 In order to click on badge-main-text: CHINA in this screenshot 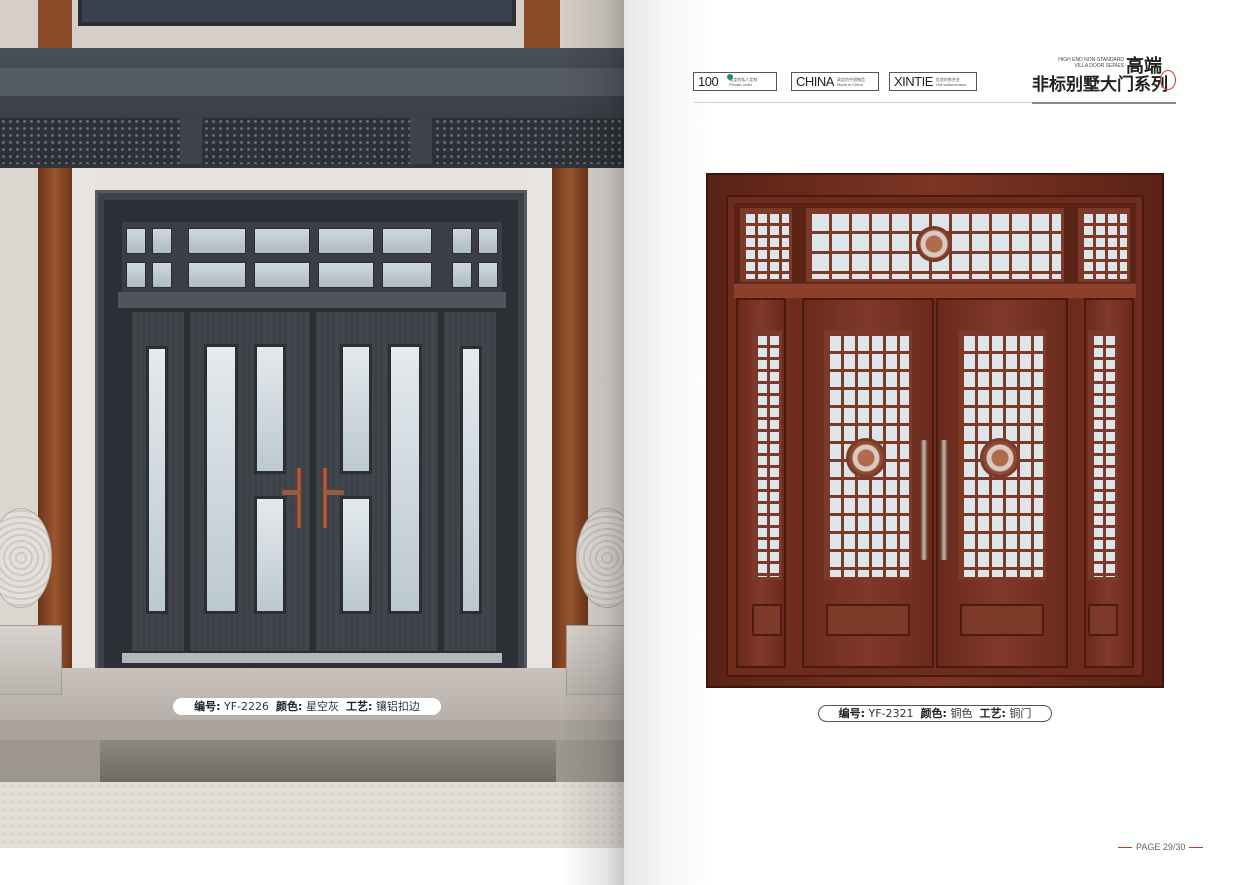, I will do `click(815, 81)`.